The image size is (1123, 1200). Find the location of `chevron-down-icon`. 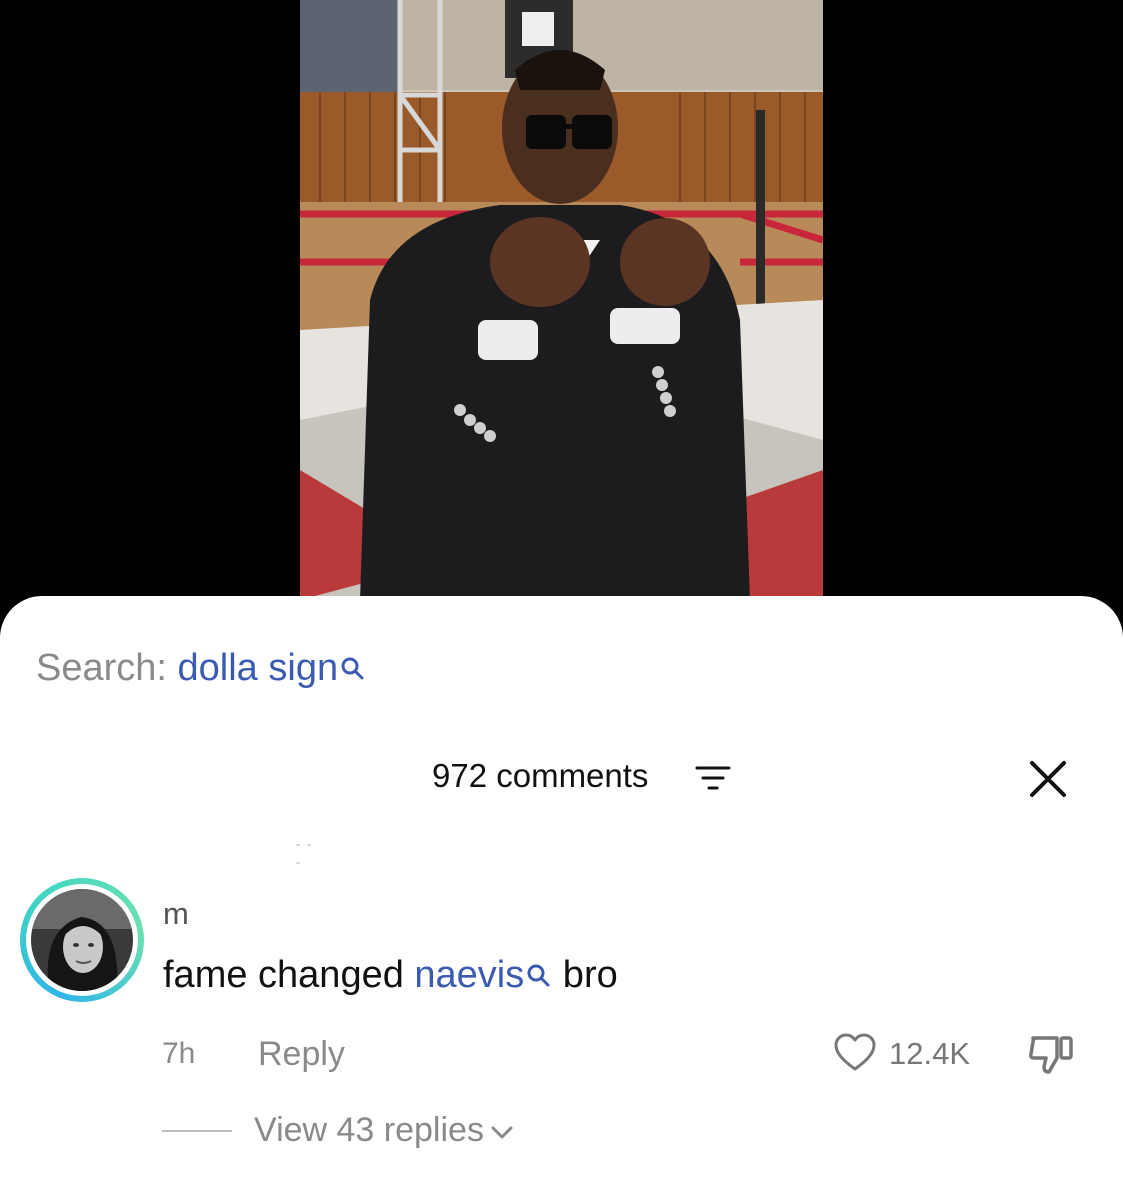

chevron-down-icon is located at coordinates (502, 1130).